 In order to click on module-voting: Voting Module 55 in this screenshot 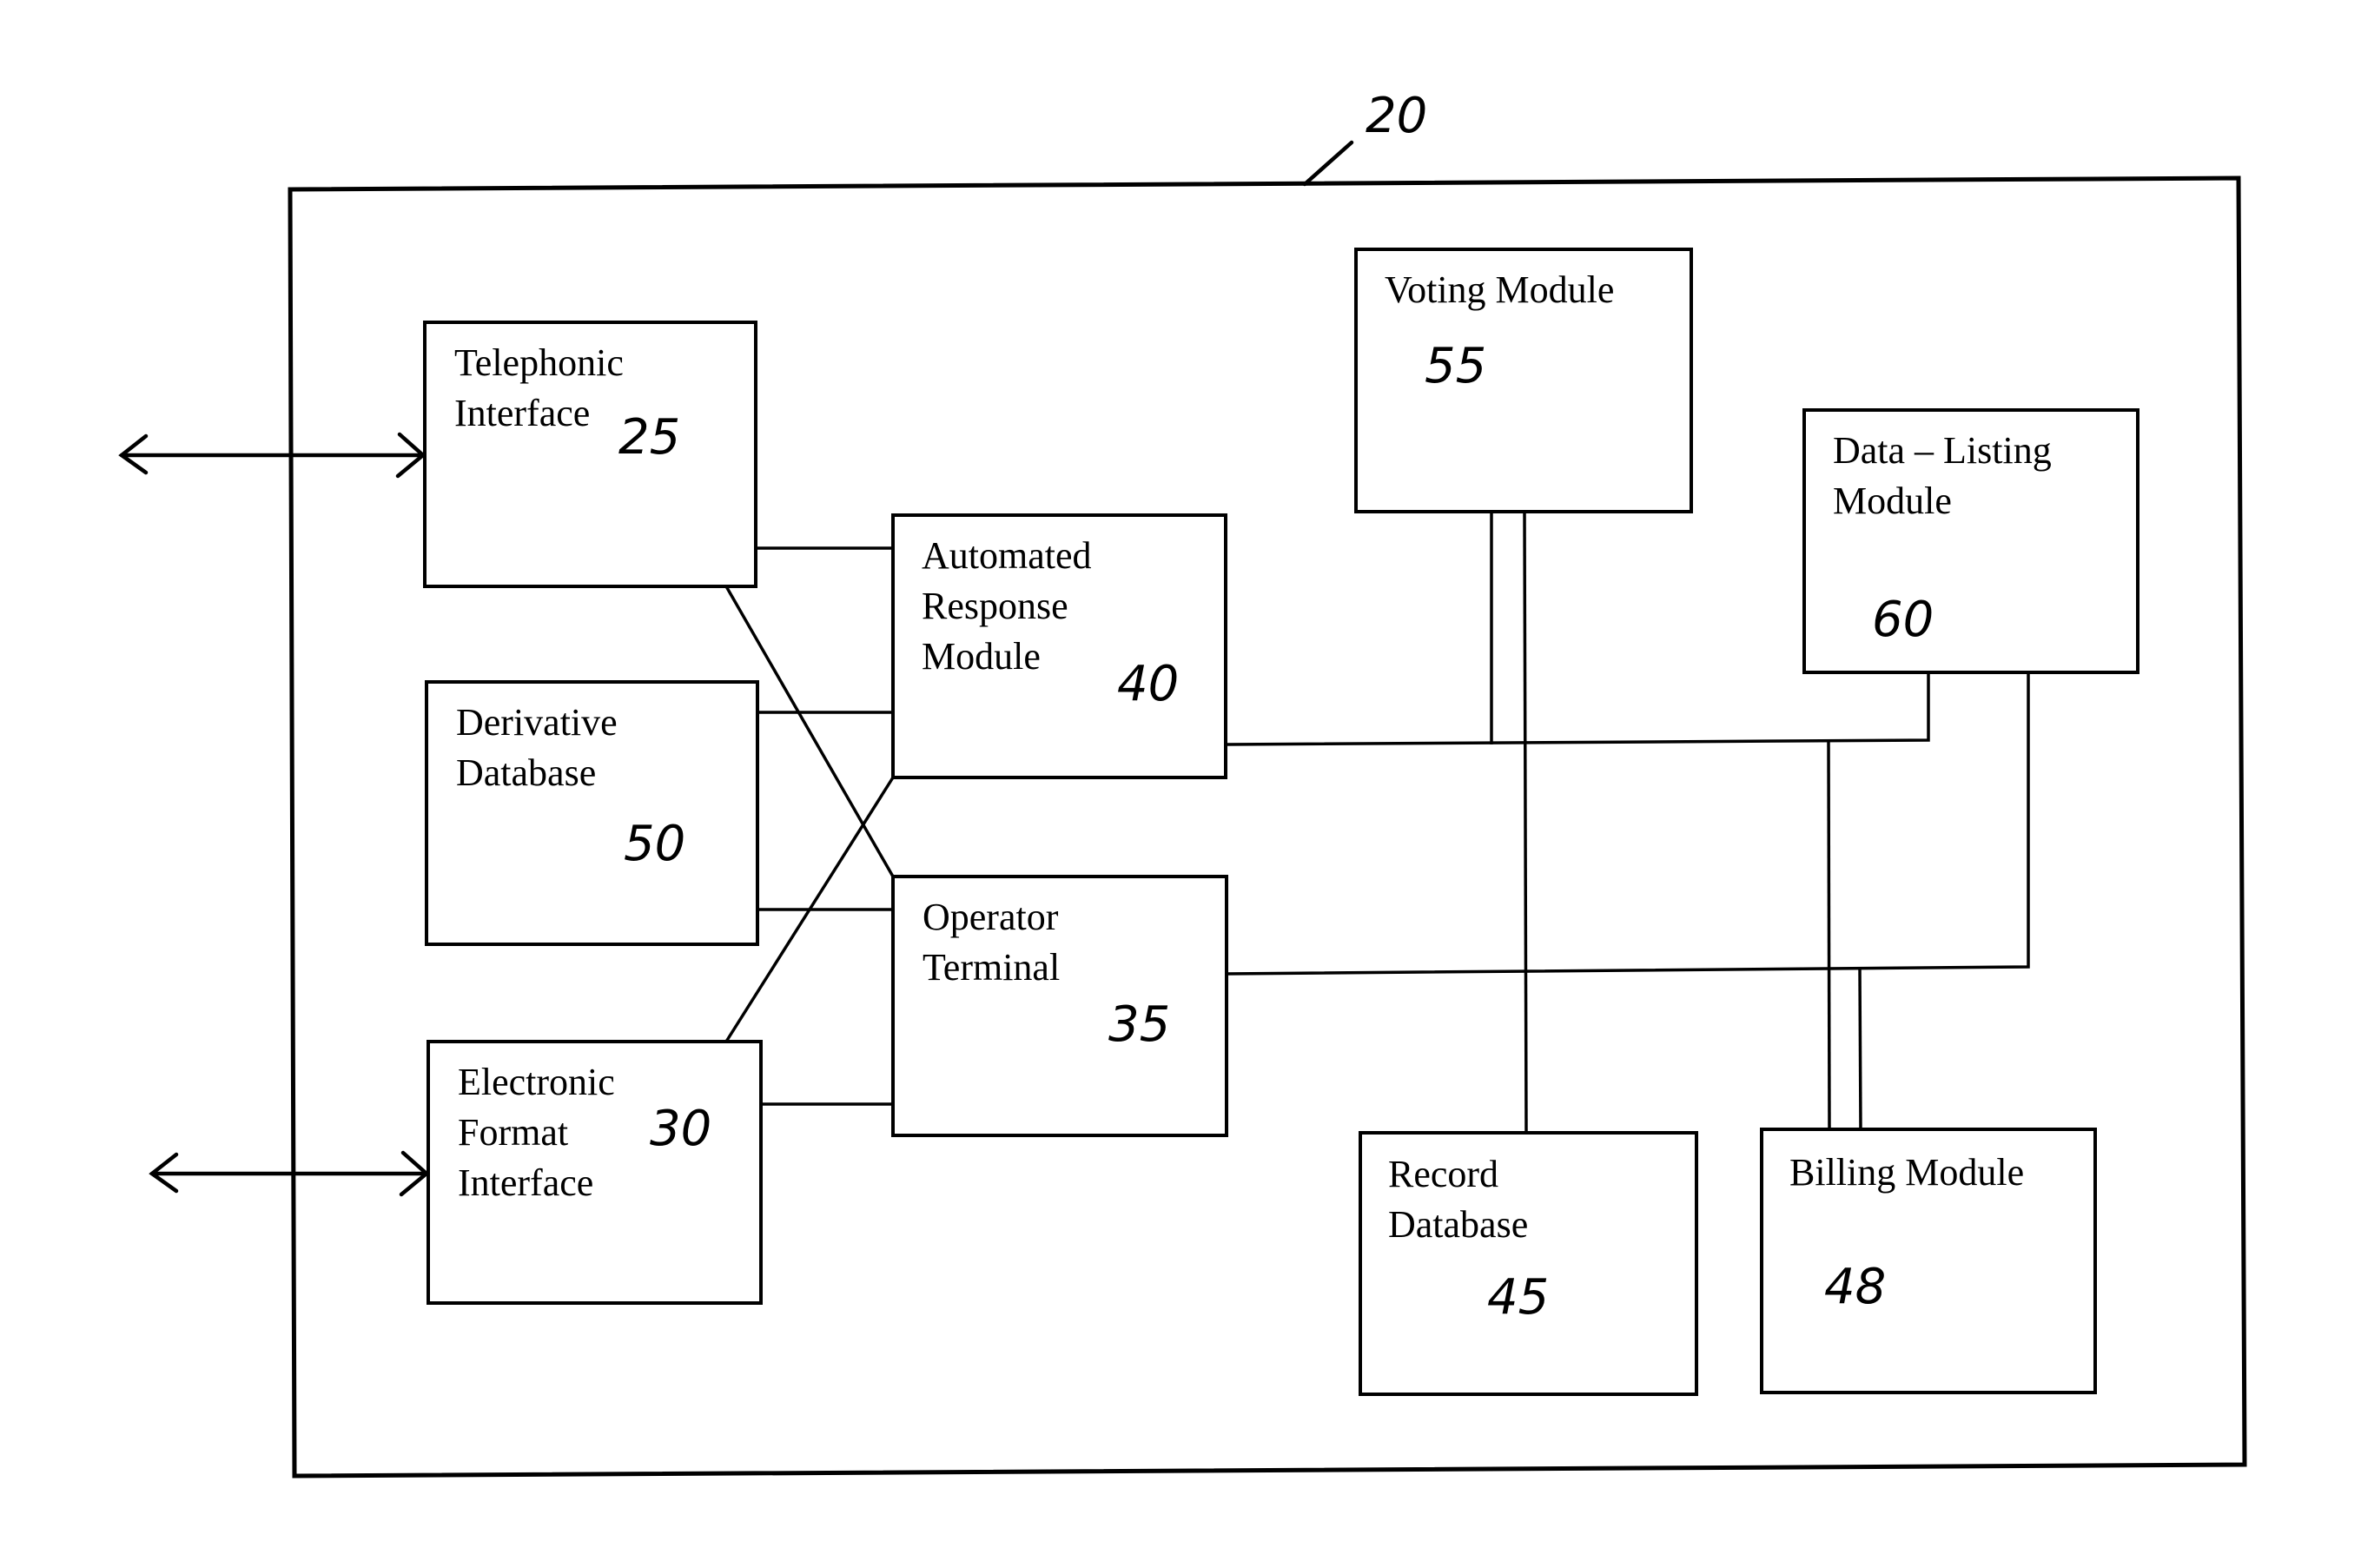, I will do `click(1523, 380)`.